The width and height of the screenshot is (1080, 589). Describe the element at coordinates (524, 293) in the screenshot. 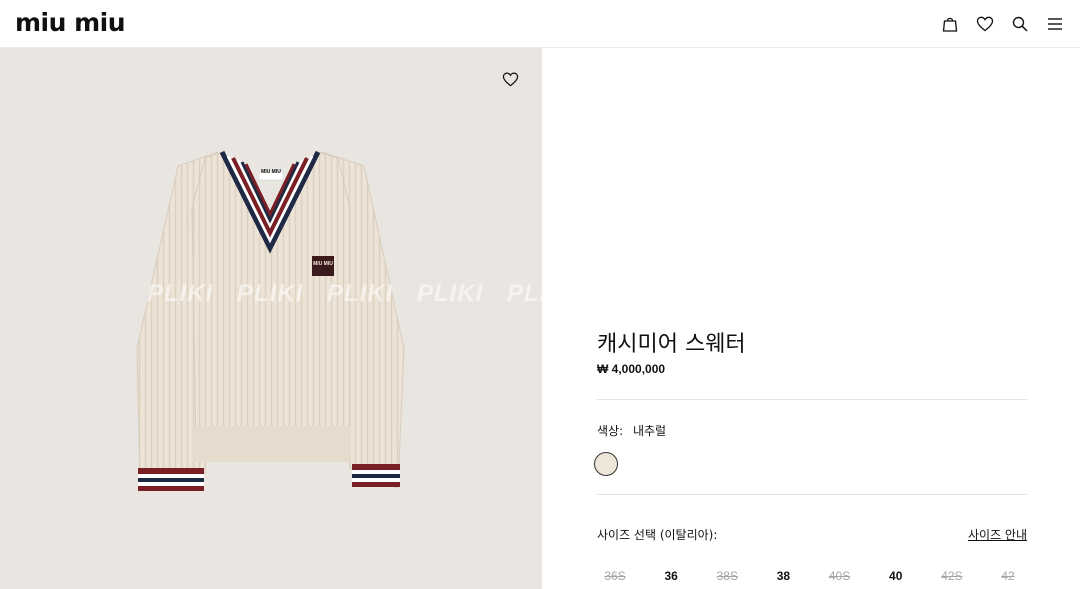

I see `watermark-text: PLI` at that location.